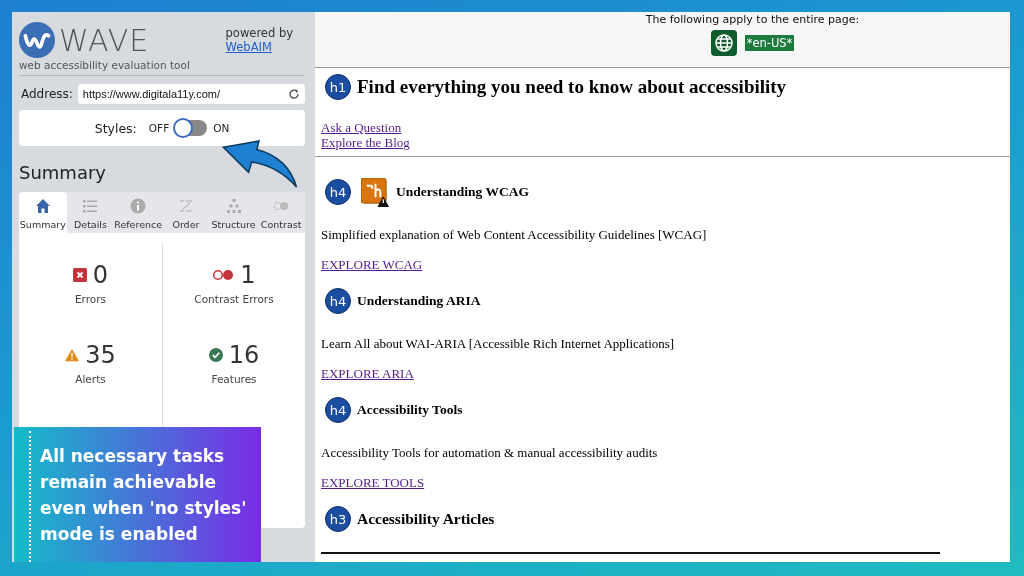 This screenshot has height=576, width=1024. I want to click on count: 0, so click(100, 275).